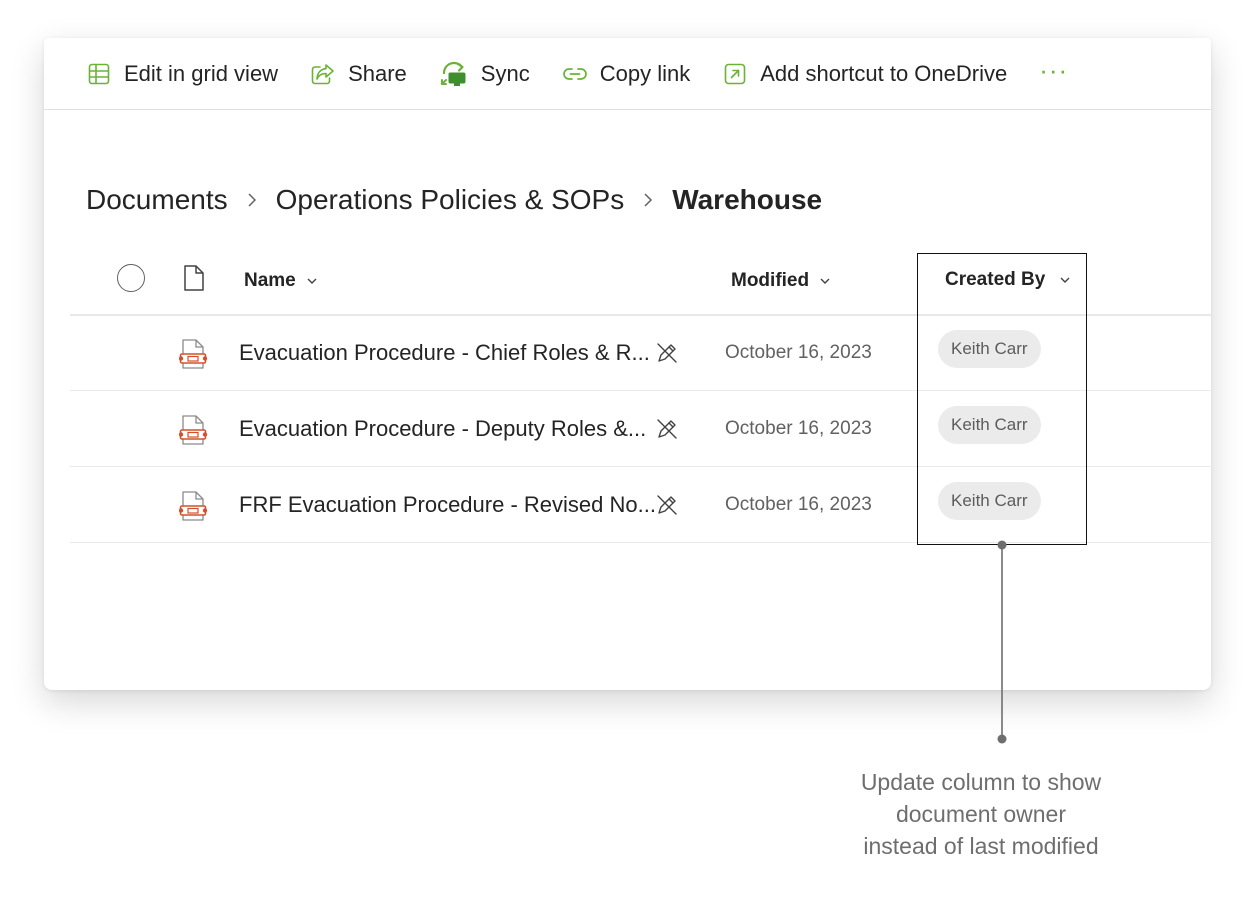 The height and width of the screenshot is (900, 1254). I want to click on add-shortcut-to-onedrive-button: Add shortcut to OneDrive, so click(864, 74).